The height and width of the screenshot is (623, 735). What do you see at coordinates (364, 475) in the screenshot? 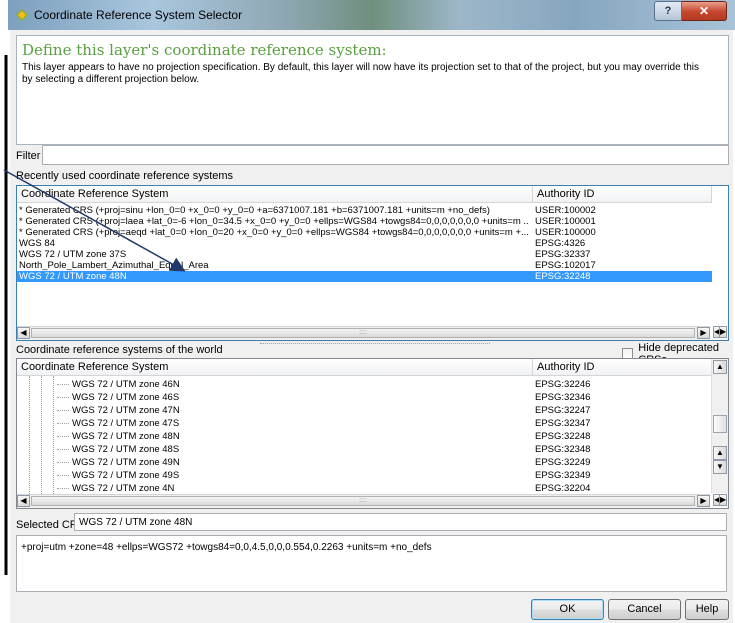
I see `tree-item: WGS 72 / UTM zone 49S EPSG:32349` at bounding box center [364, 475].